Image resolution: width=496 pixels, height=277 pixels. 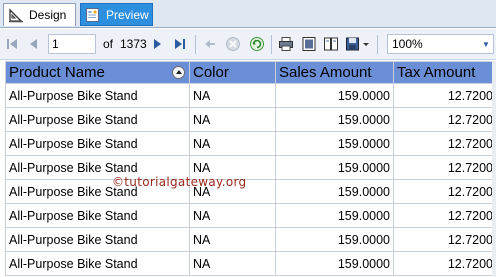 What do you see at coordinates (233, 44) in the screenshot?
I see `stop-icon` at bounding box center [233, 44].